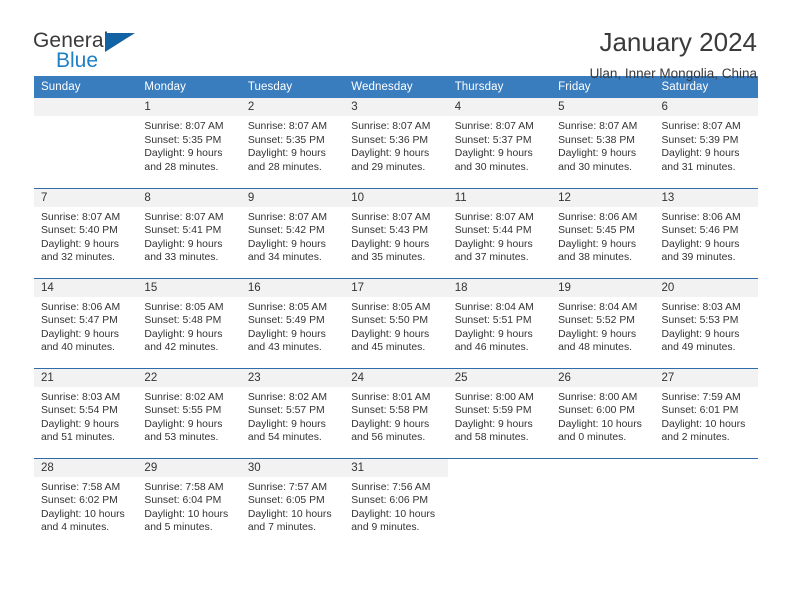 Image resolution: width=792 pixels, height=612 pixels. I want to click on daylight-line: and 53 minutes., so click(181, 437).